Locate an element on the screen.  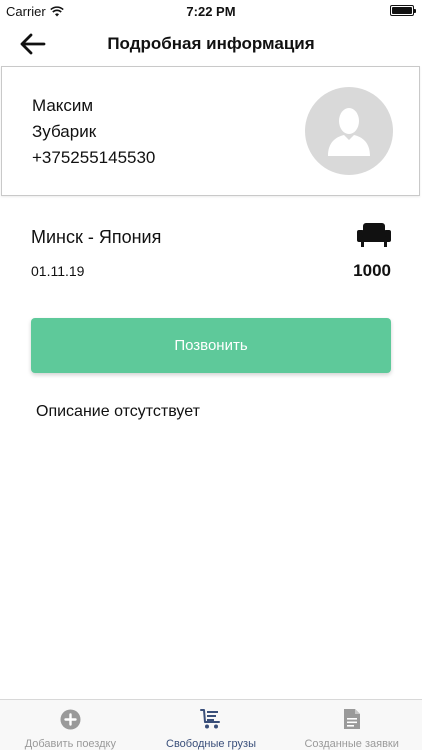
trip-route: Минск - Япония is located at coordinates (96, 237).